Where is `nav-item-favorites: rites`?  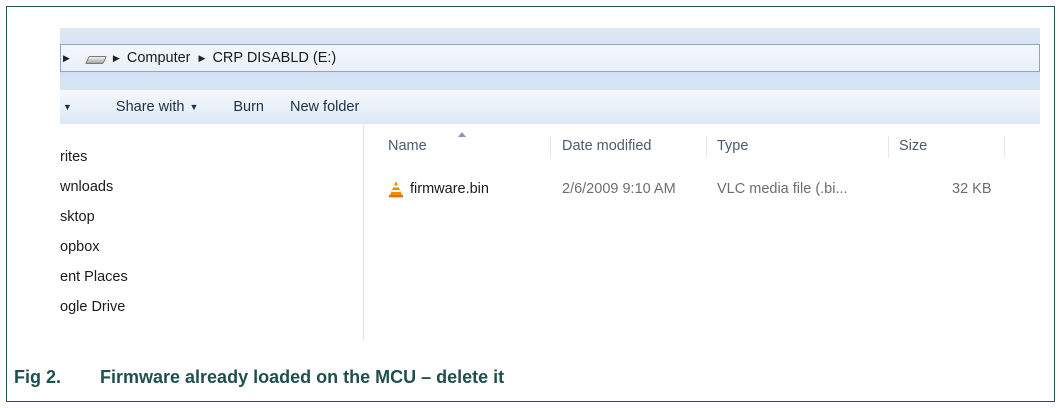
nav-item-favorites: rites is located at coordinates (73, 157).